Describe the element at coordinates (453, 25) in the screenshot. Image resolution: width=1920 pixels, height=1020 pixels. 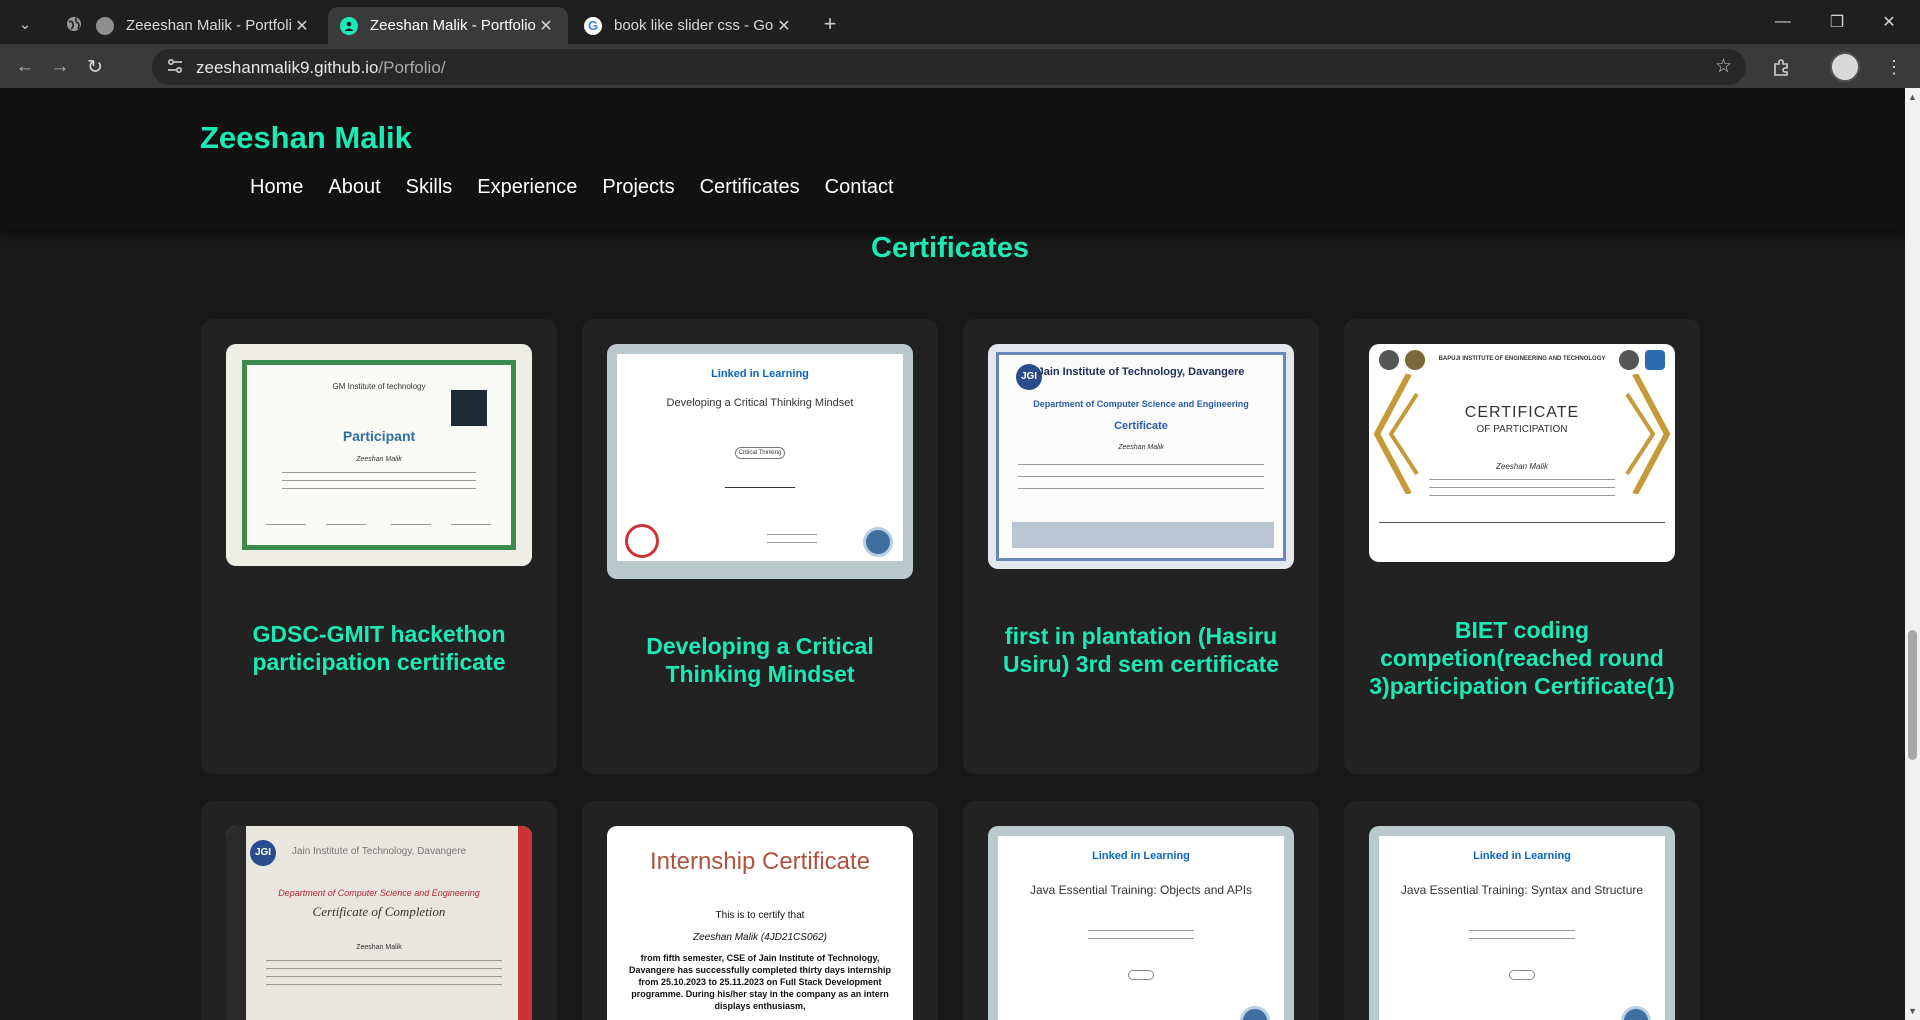
I see `tab-title: Zeeshan Malik - Portfolio` at that location.